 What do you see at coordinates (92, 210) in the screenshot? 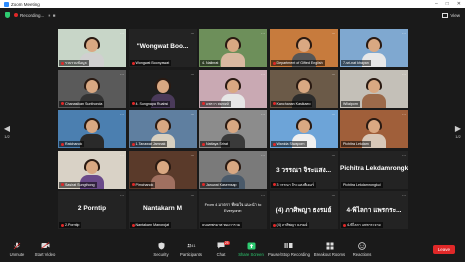
I see `participant-tile: 2 Porntip 2.Porntip ···` at bounding box center [92, 210].